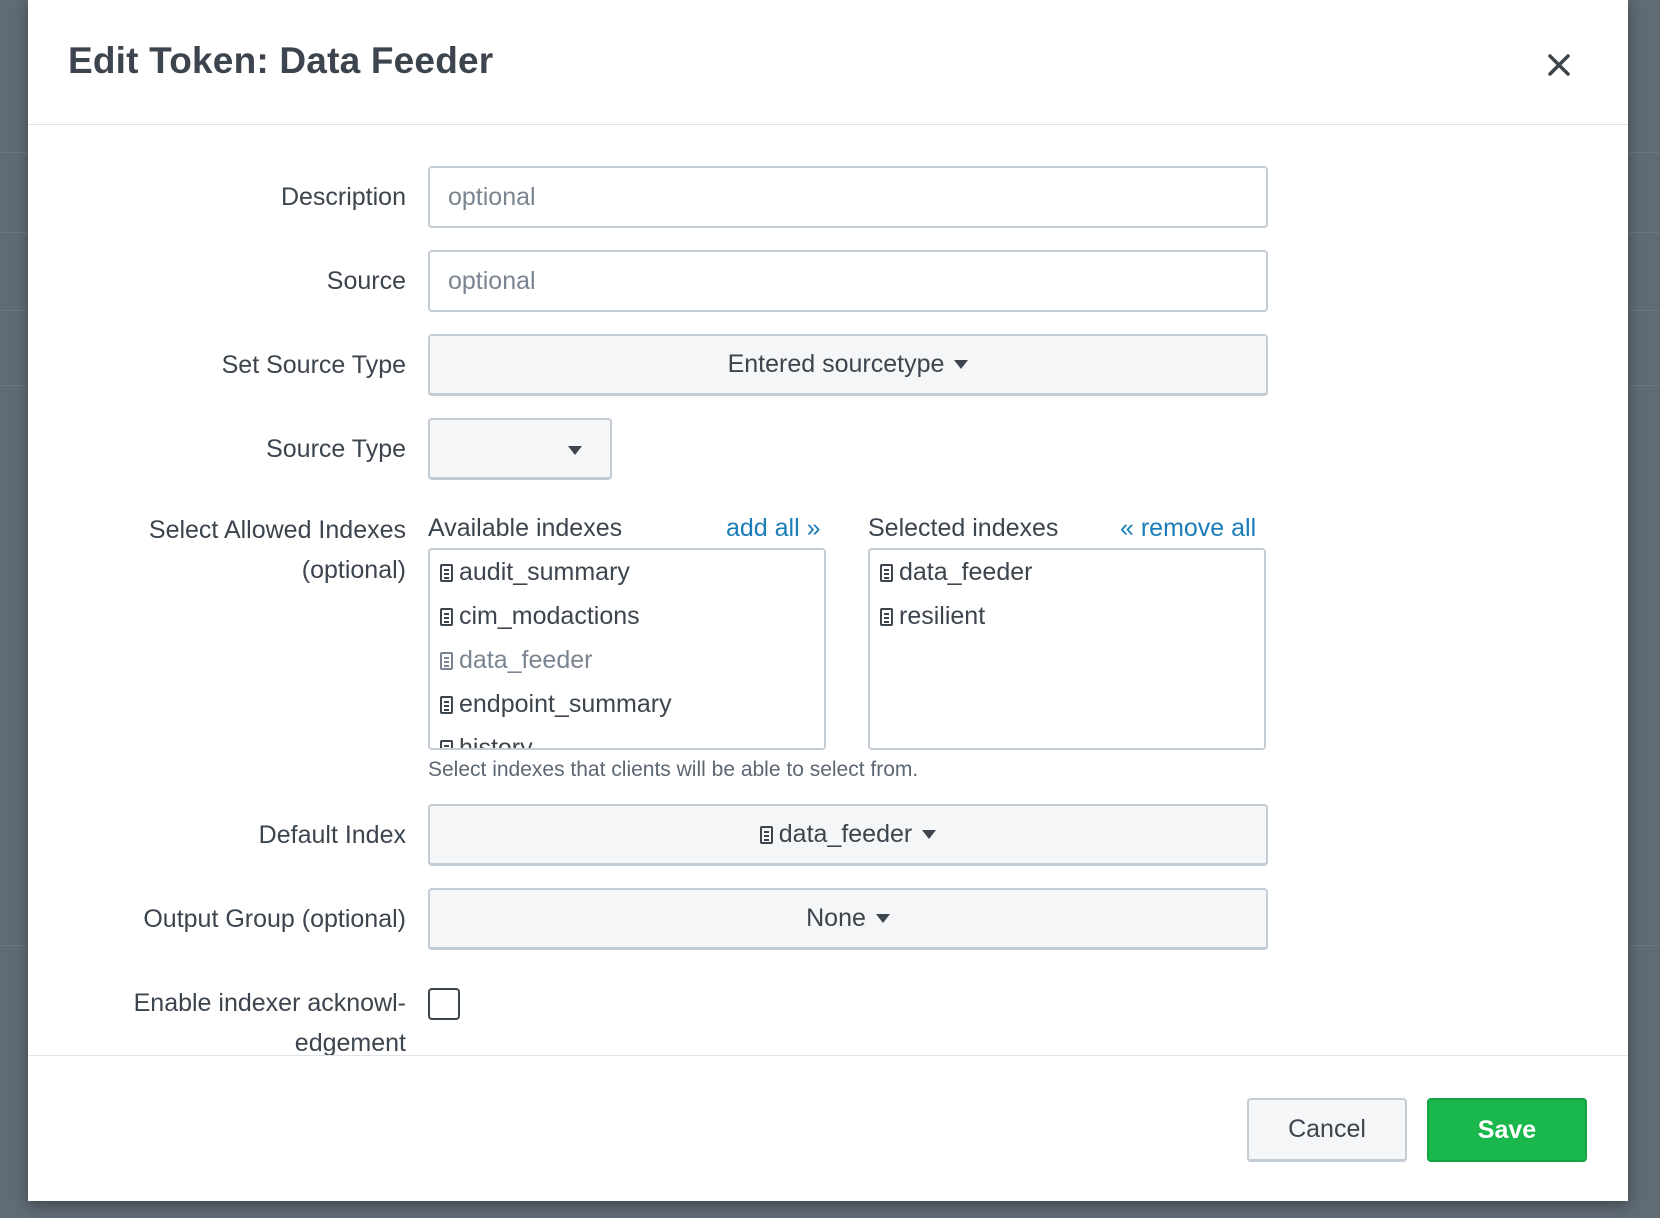 This screenshot has height=1218, width=1660. What do you see at coordinates (444, 1004) in the screenshot?
I see `indexer-ack-checkbox` at bounding box center [444, 1004].